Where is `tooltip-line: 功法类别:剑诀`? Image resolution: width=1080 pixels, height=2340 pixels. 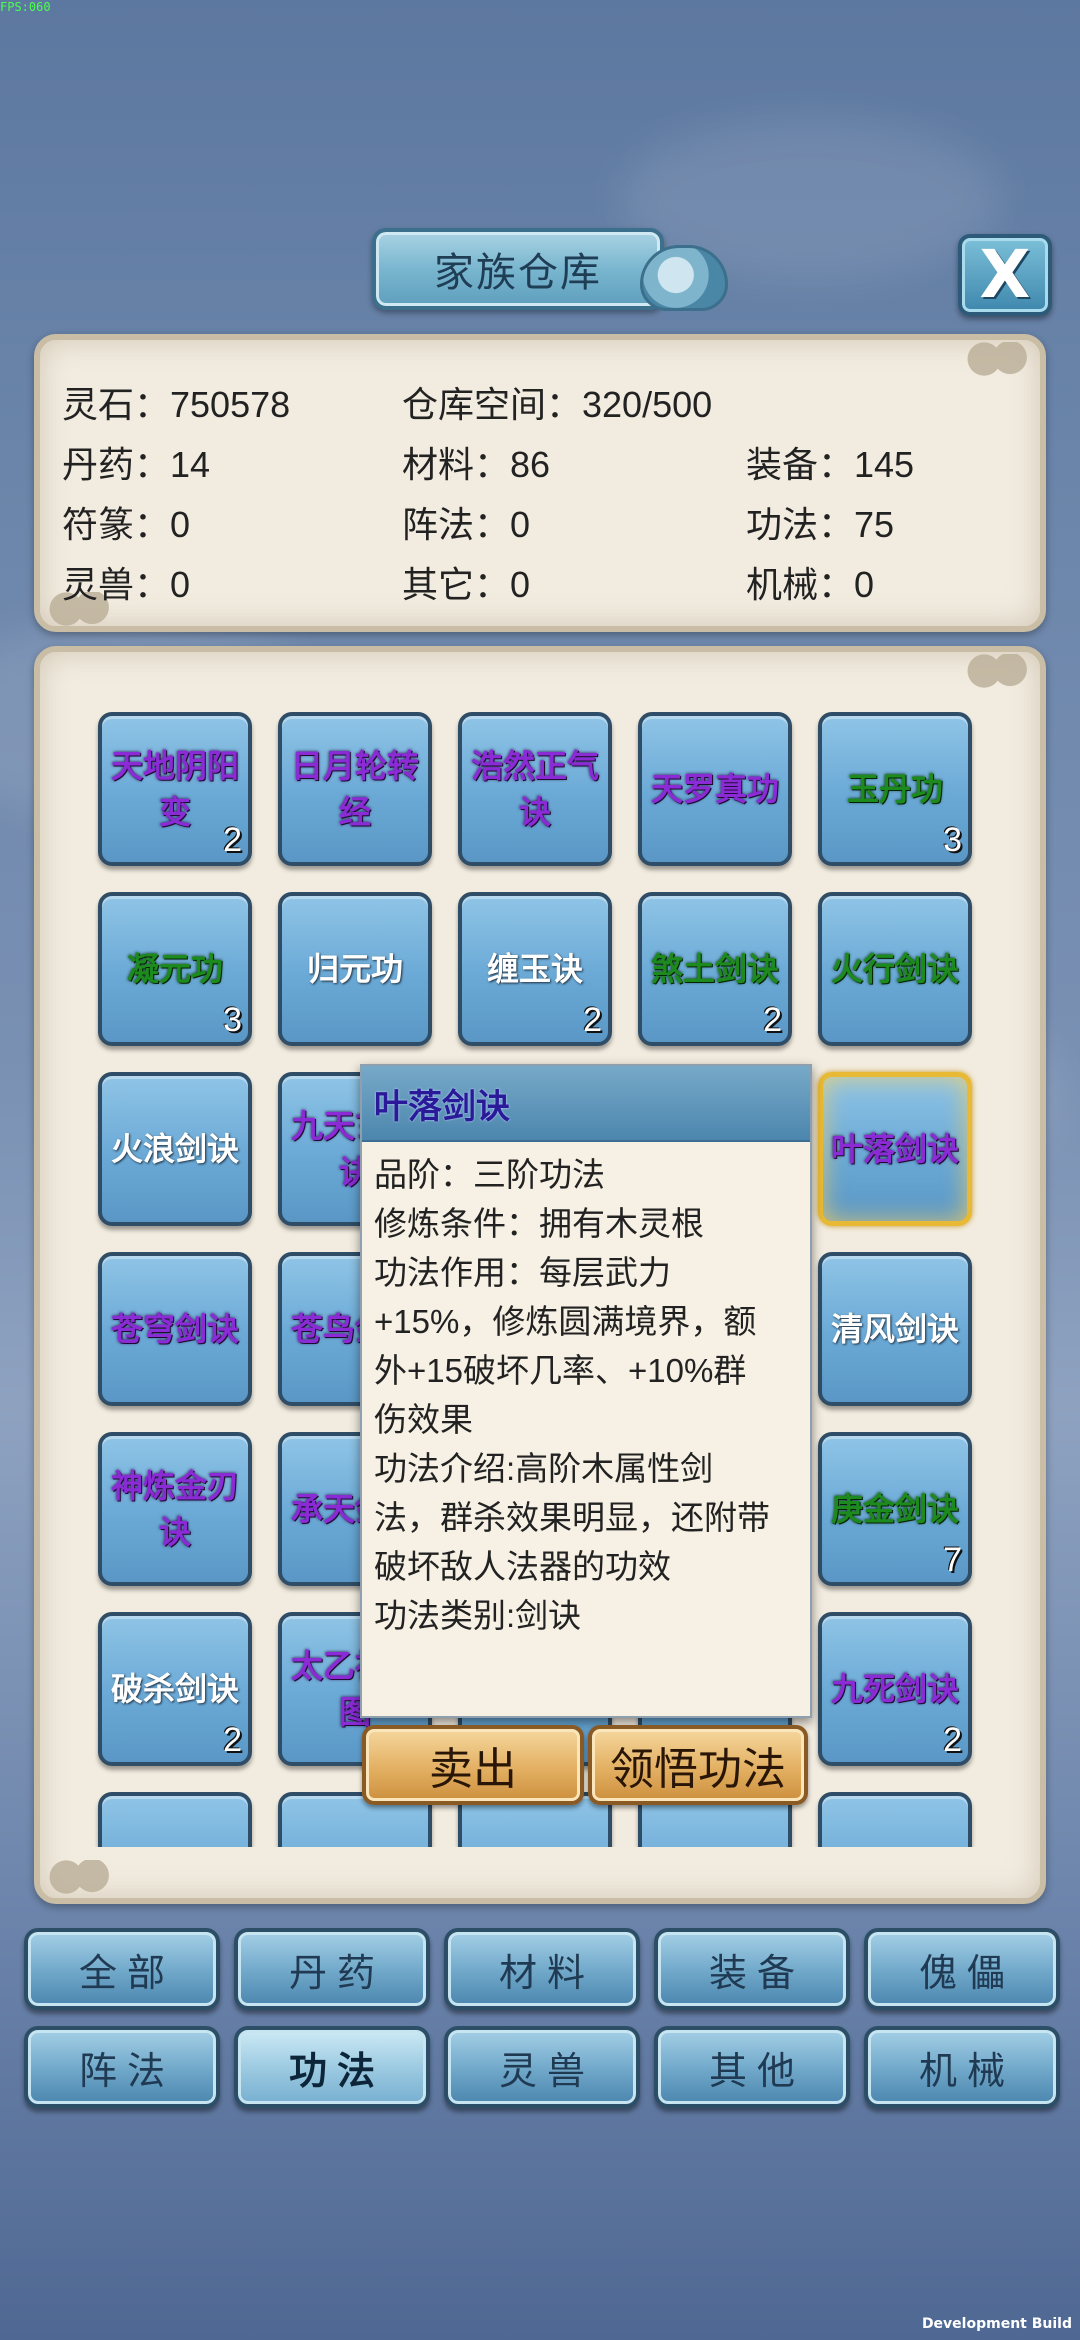 tooltip-line: 功法类别:剑诀 is located at coordinates (478, 1615).